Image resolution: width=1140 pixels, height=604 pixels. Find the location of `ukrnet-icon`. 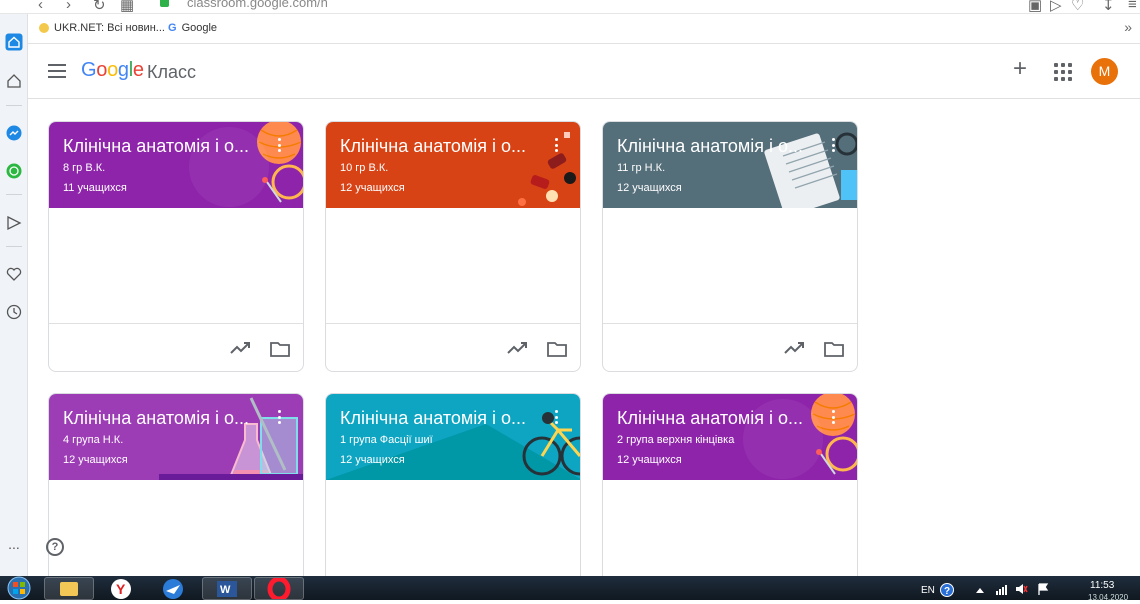

ukrnet-icon is located at coordinates (44, 28).